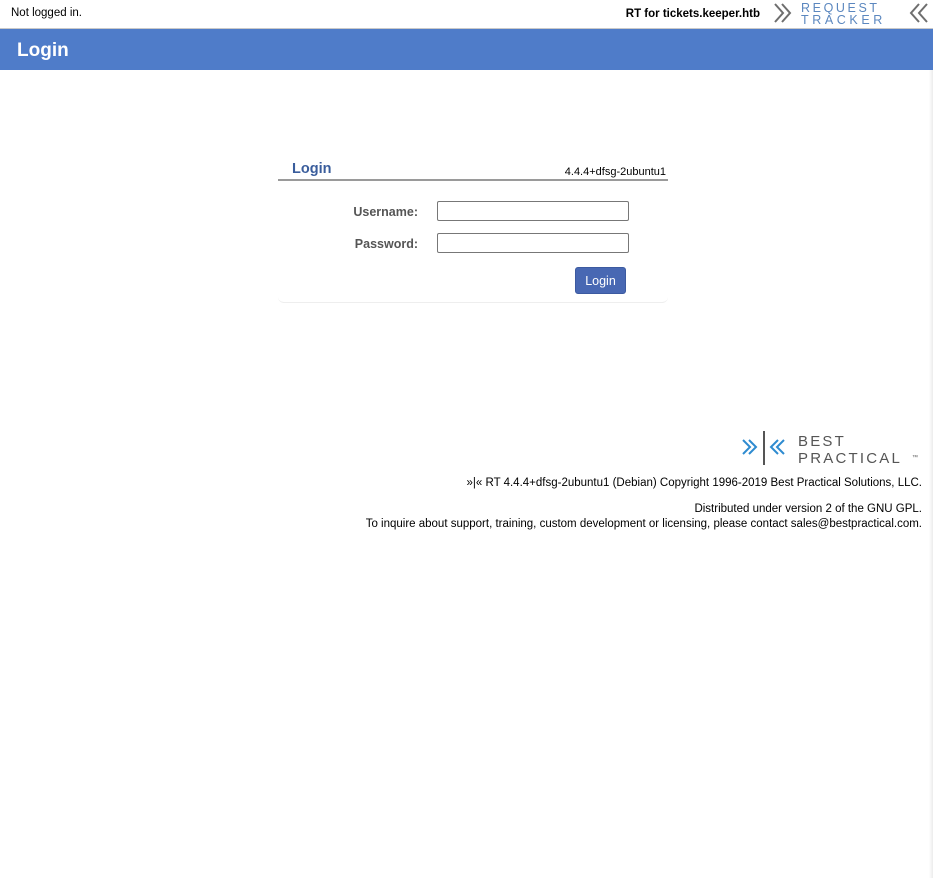 This screenshot has width=933, height=878. What do you see at coordinates (386, 244) in the screenshot?
I see `password-label: Password:` at bounding box center [386, 244].